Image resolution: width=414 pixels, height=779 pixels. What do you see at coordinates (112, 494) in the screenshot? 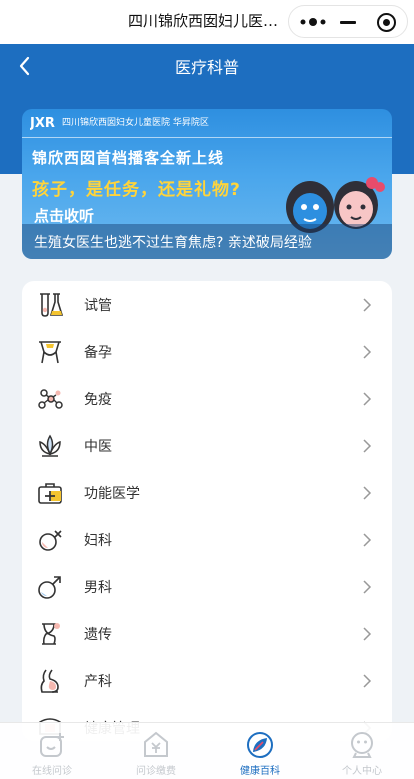
I see `category-label: 功能医学` at bounding box center [112, 494].